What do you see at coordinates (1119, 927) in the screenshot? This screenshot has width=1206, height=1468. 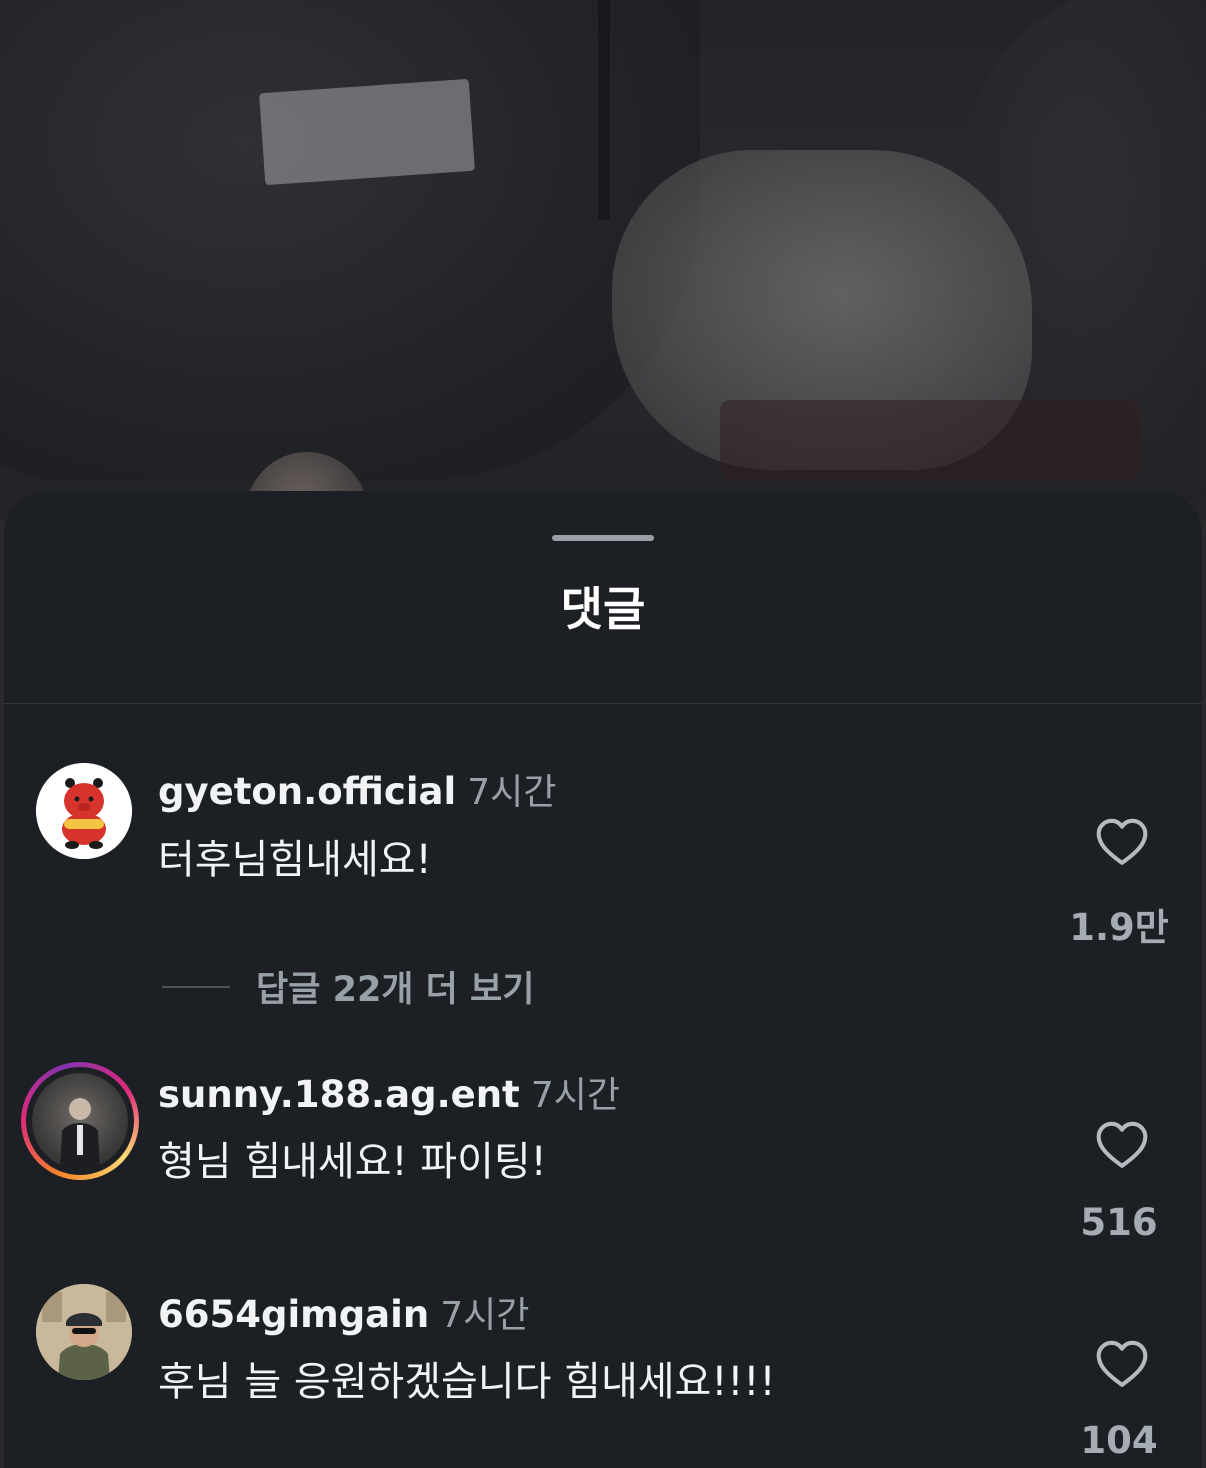 I see `like-count: 1.9만` at bounding box center [1119, 927].